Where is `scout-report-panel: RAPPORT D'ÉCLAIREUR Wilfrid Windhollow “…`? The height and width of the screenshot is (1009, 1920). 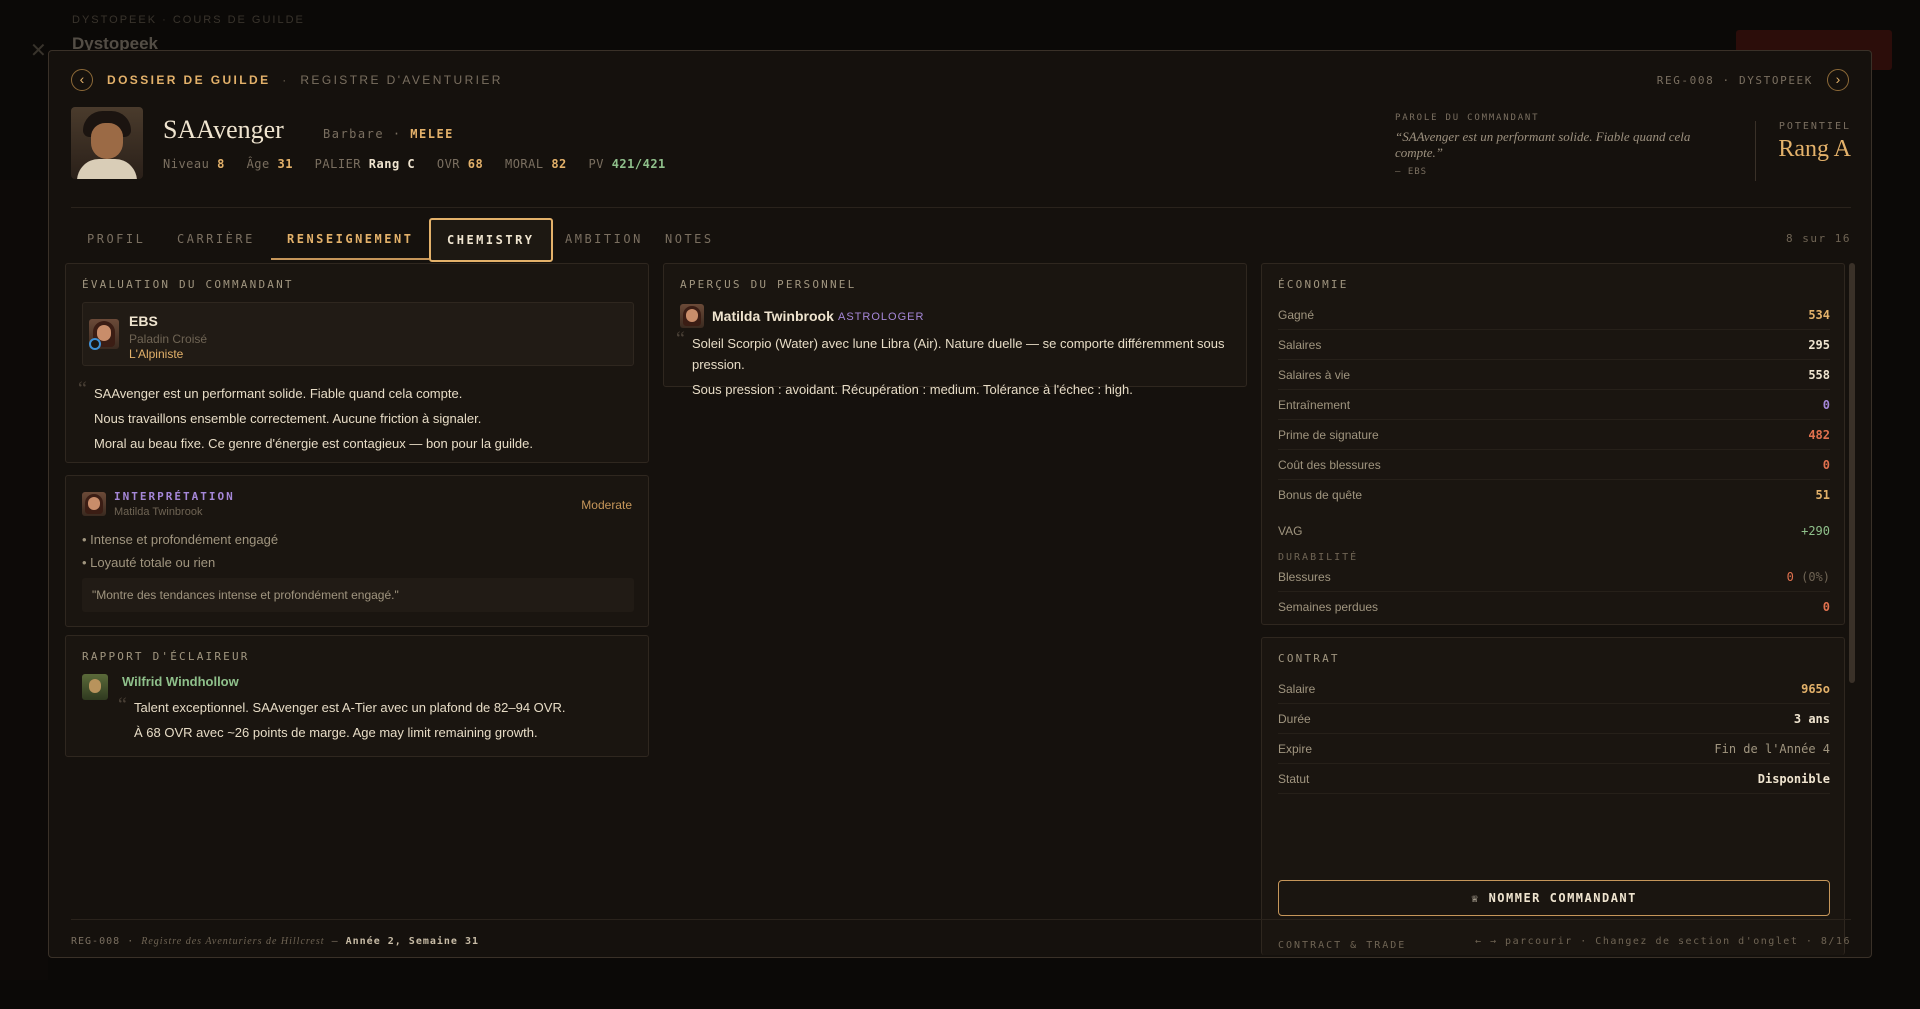
scout-report-panel: RAPPORT D'ÉCLAIREUR Wilfrid Windhollow “… is located at coordinates (357, 696).